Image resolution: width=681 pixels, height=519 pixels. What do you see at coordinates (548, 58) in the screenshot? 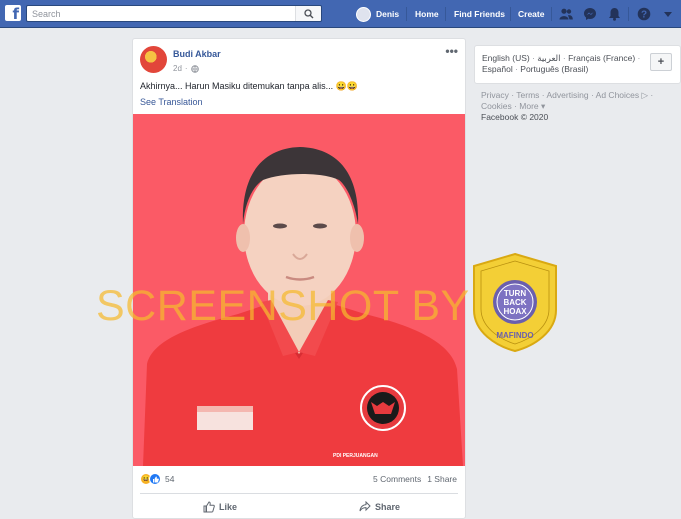
I see `language-arabic: العربية` at bounding box center [548, 58].